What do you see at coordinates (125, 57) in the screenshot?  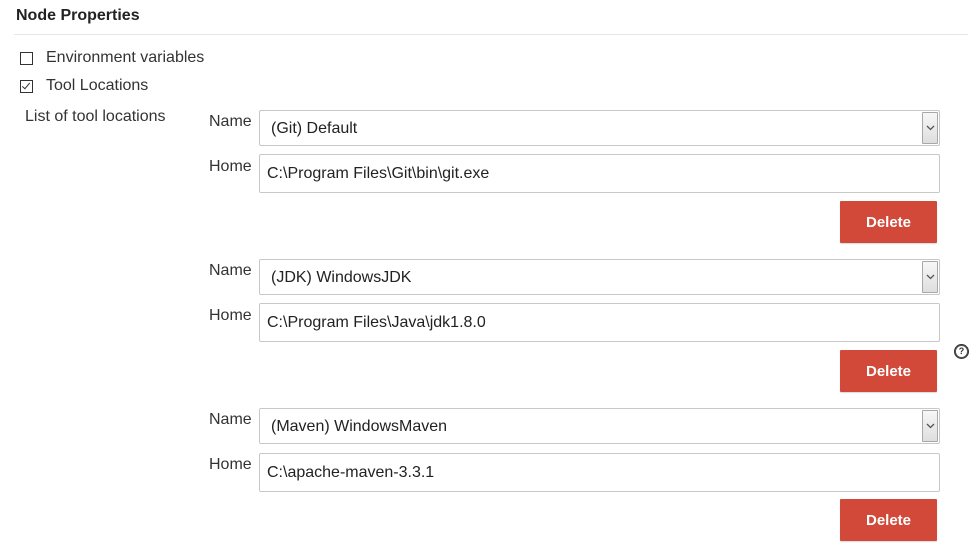 I see `environment-variables-label: Environment variables` at bounding box center [125, 57].